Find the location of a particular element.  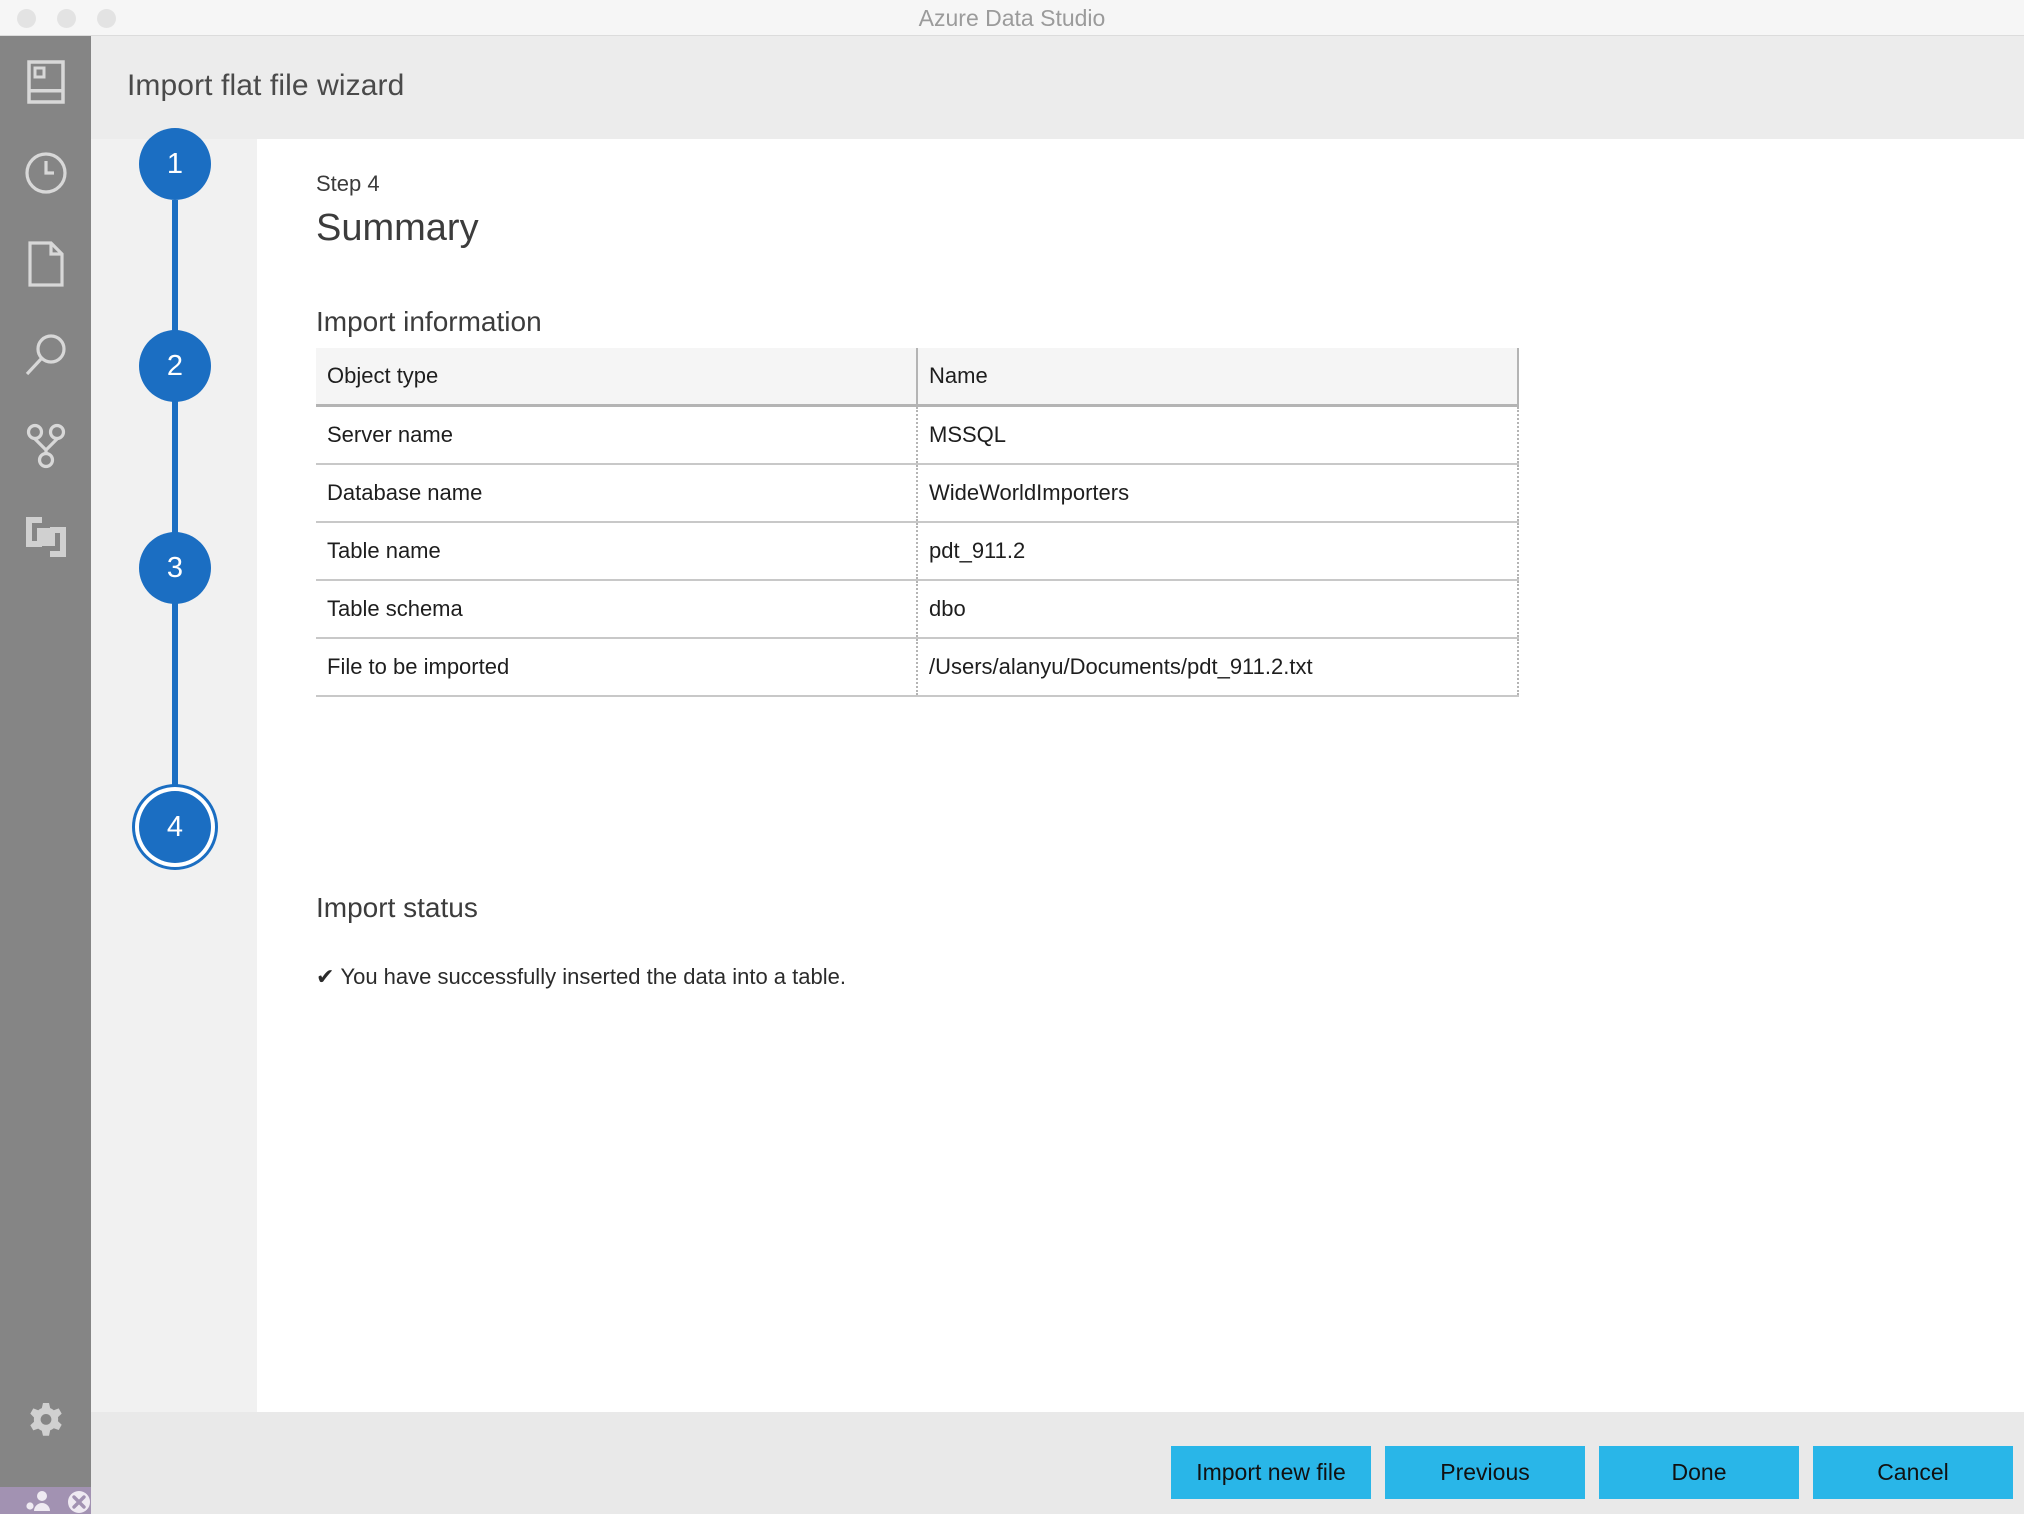

wizard-title: Import flat file wizard is located at coordinates (266, 85).